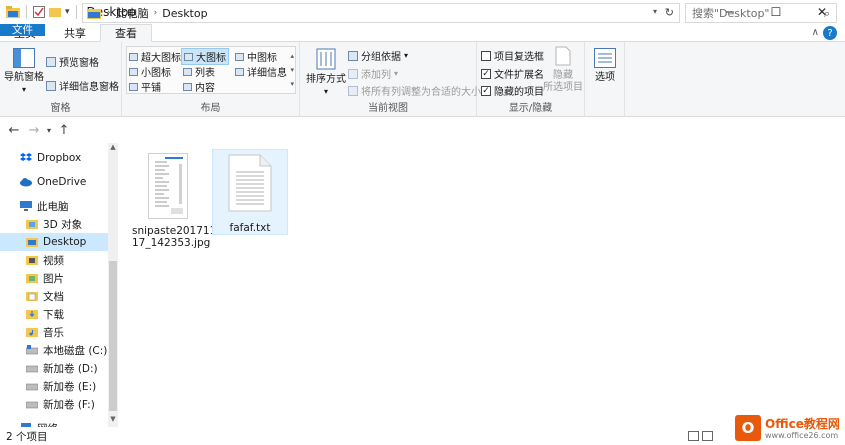 This screenshot has width=845, height=445. What do you see at coordinates (239, 56) in the screenshot?
I see `medium-icons-icon` at bounding box center [239, 56].